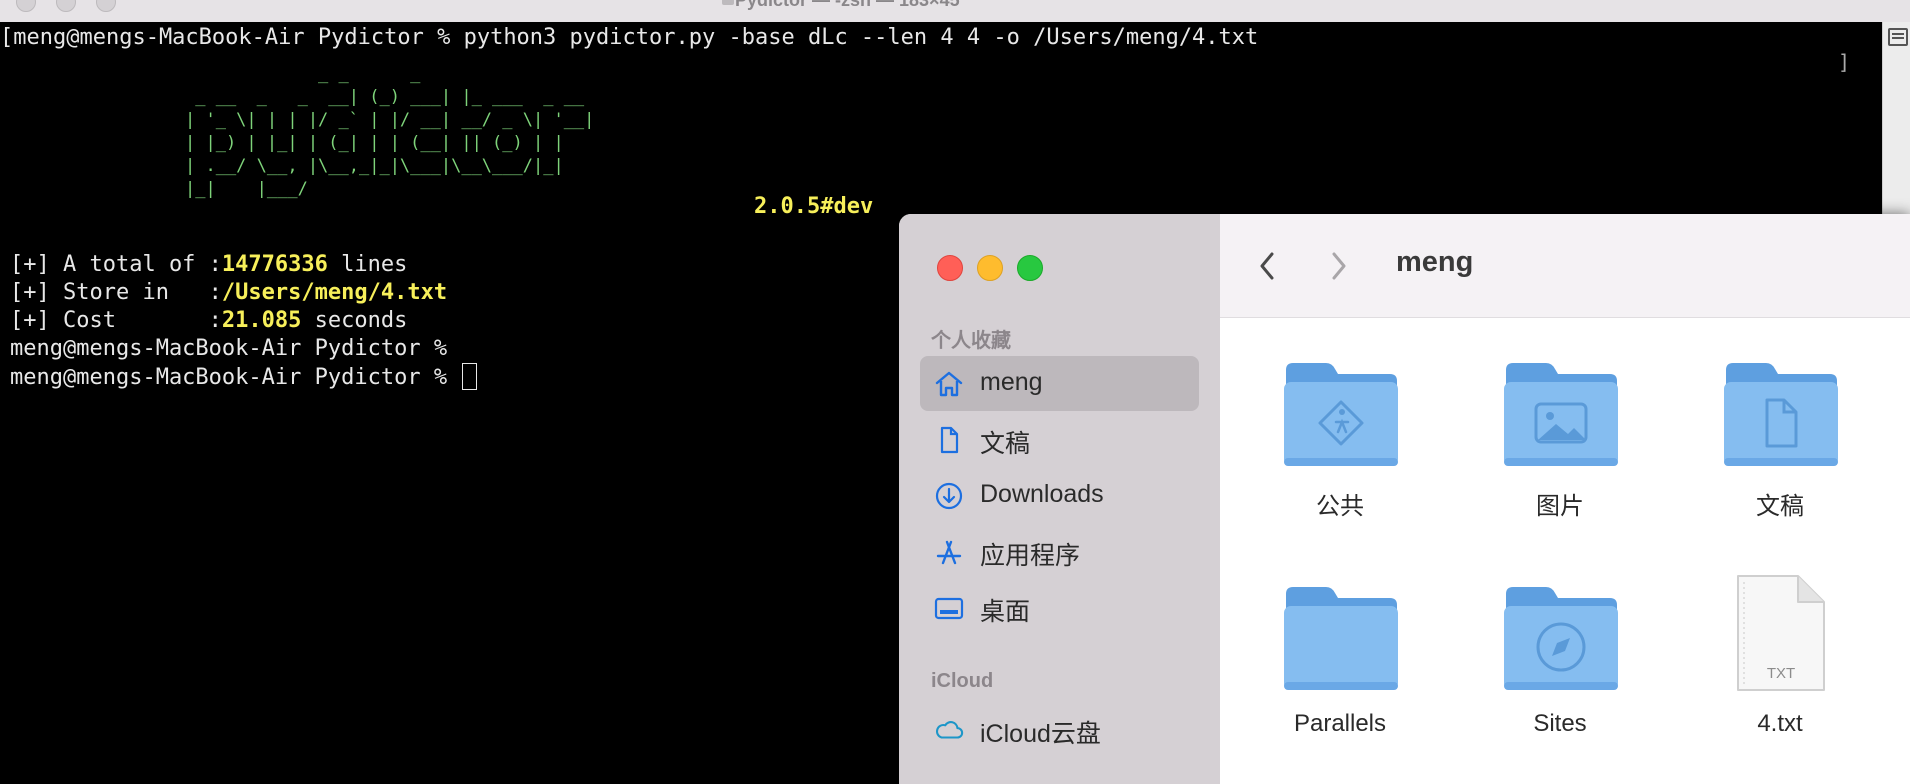 The width and height of the screenshot is (1910, 784). I want to click on sidebar-toggle-icon, so click(1898, 37).